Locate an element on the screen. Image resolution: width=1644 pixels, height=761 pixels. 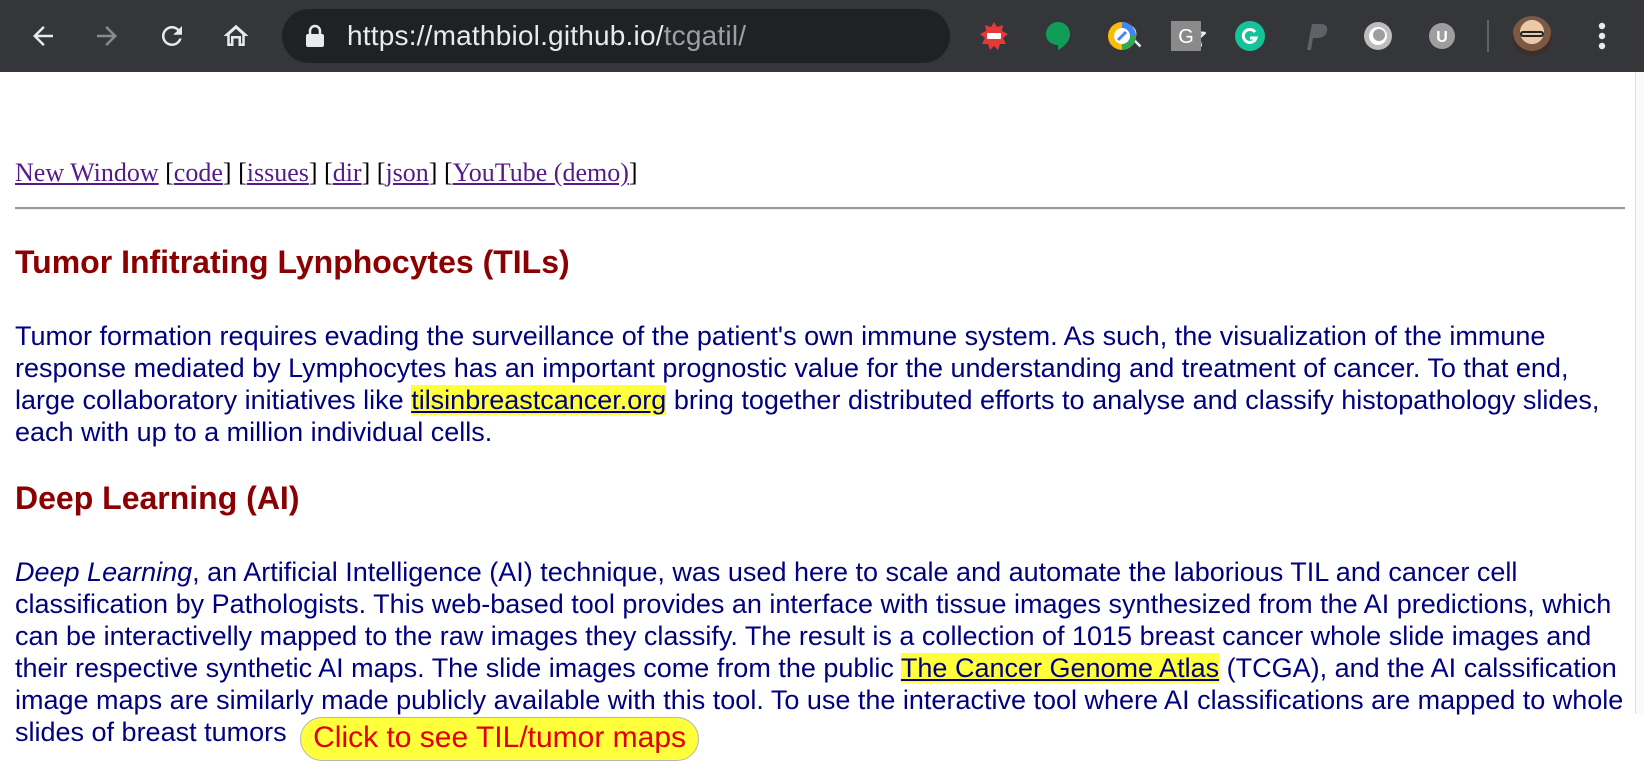
code-link: code is located at coordinates (198, 172).